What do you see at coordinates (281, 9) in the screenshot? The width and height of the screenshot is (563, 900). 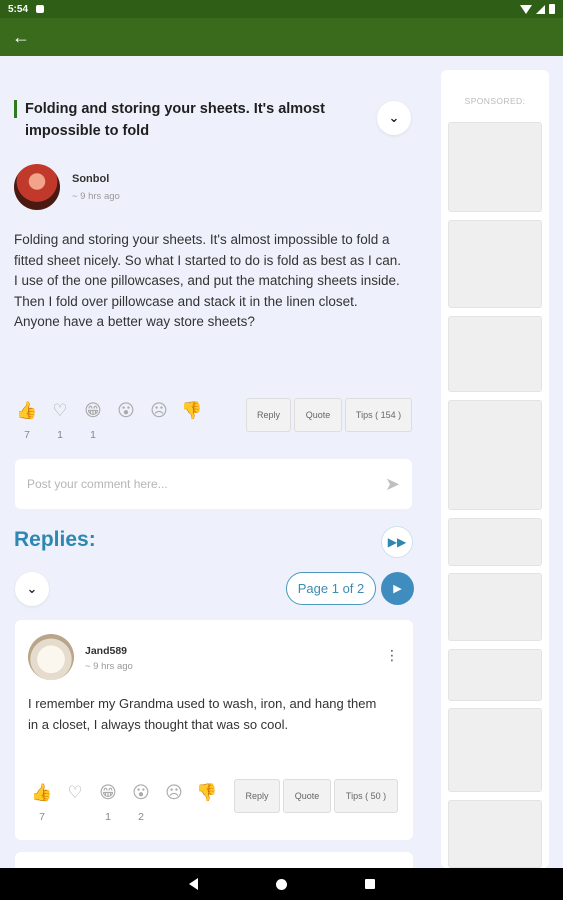 I see `status-bar: 5:54` at bounding box center [281, 9].